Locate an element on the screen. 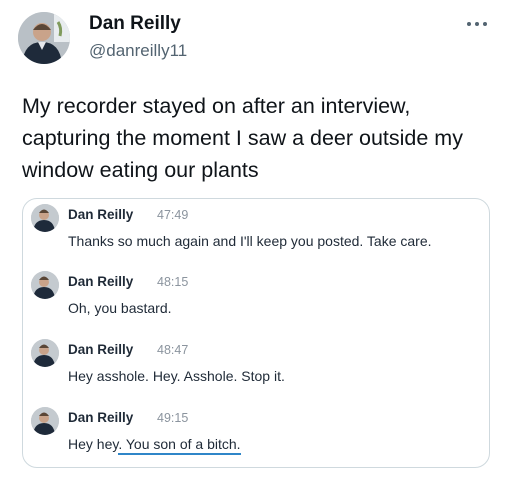  more-options-icon is located at coordinates (477, 24).